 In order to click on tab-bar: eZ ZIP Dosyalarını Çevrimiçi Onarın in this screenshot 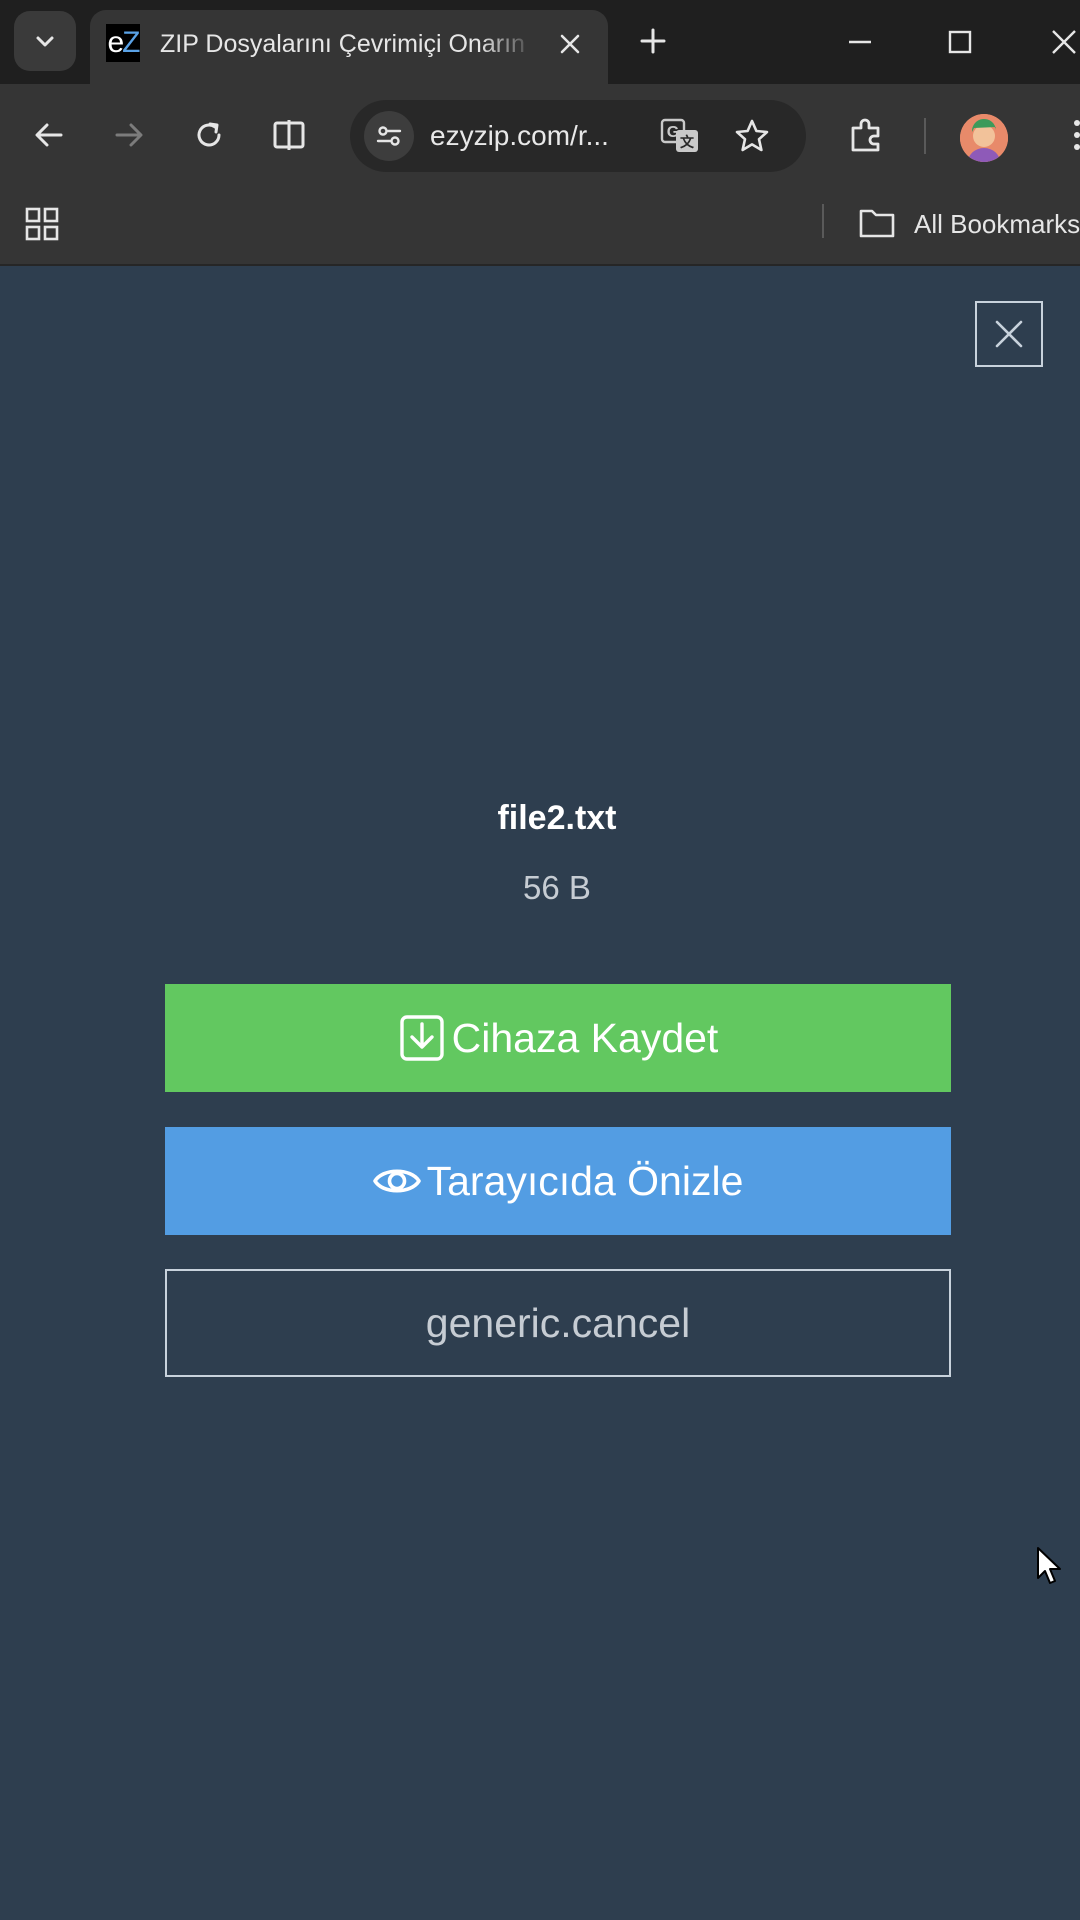, I will do `click(540, 42)`.